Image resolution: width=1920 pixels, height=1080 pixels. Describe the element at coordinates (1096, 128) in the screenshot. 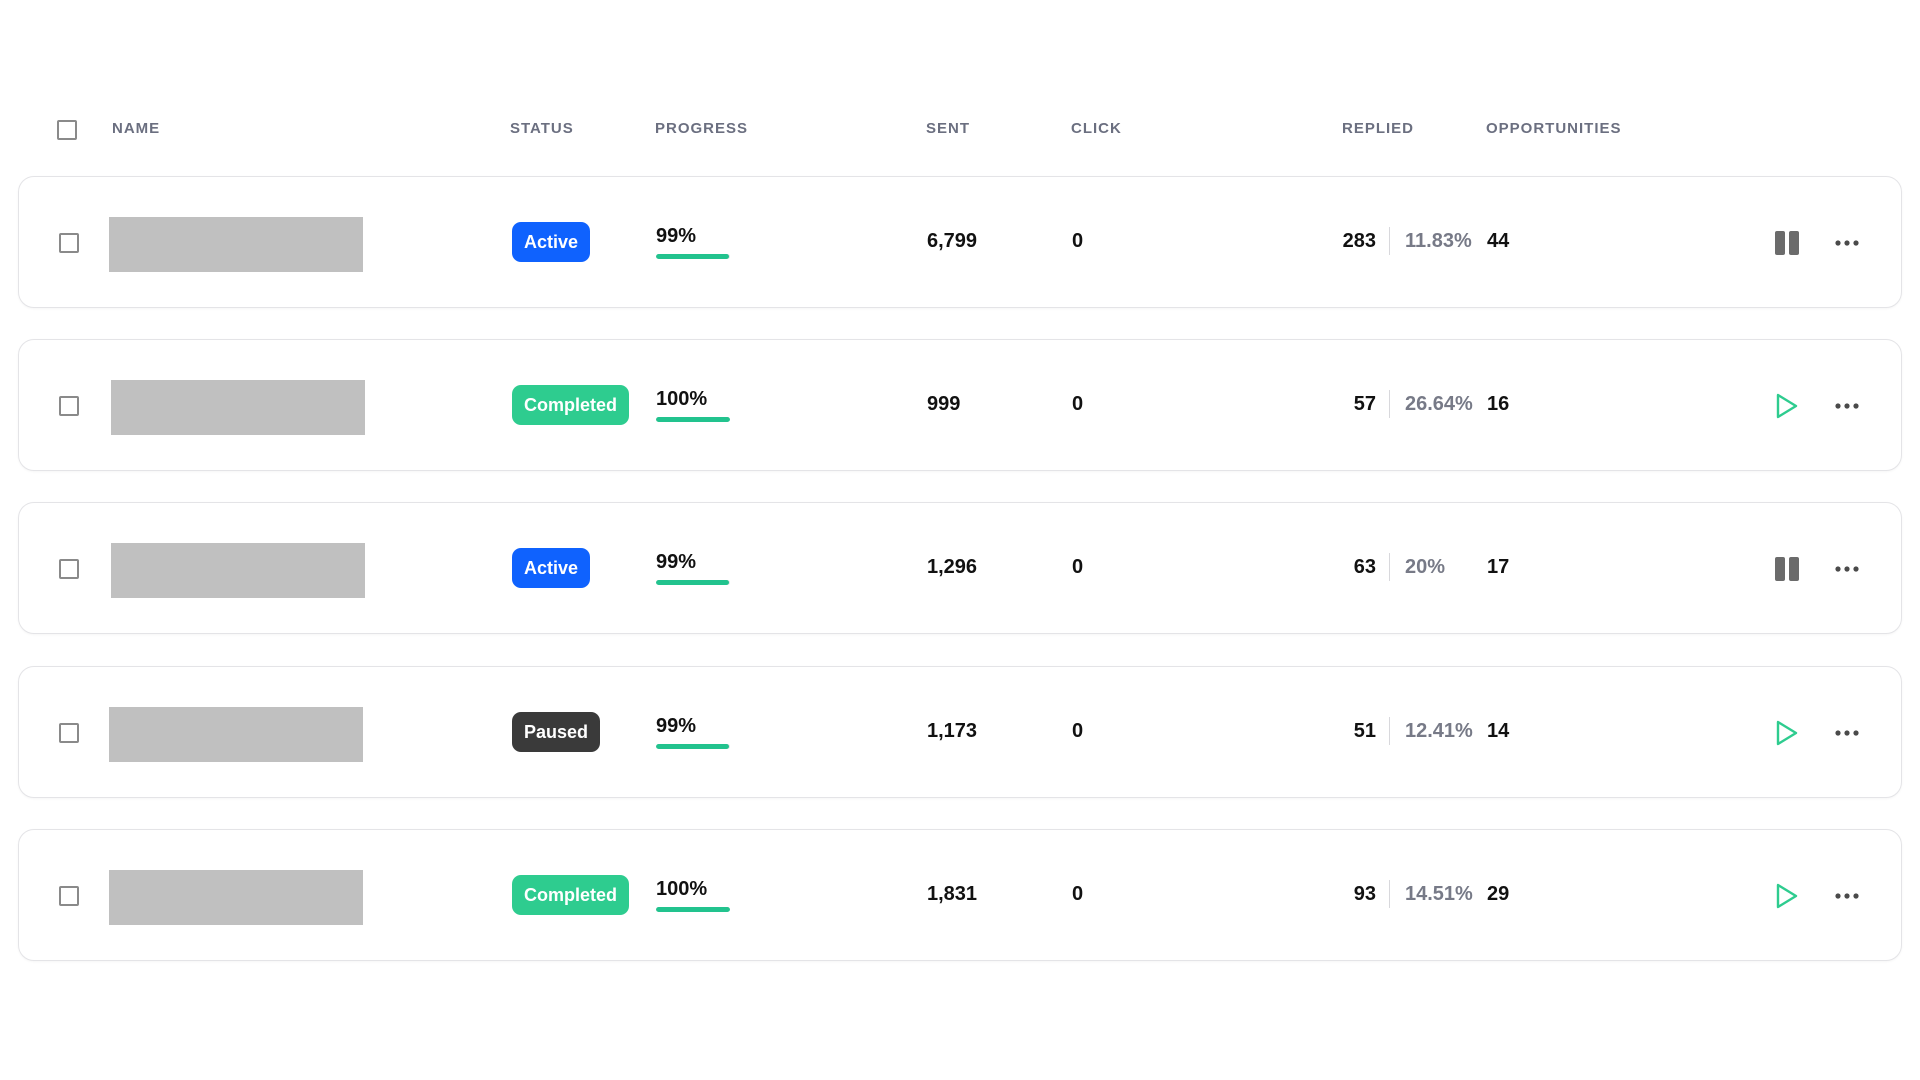

I see `header-click: CLICK` at that location.